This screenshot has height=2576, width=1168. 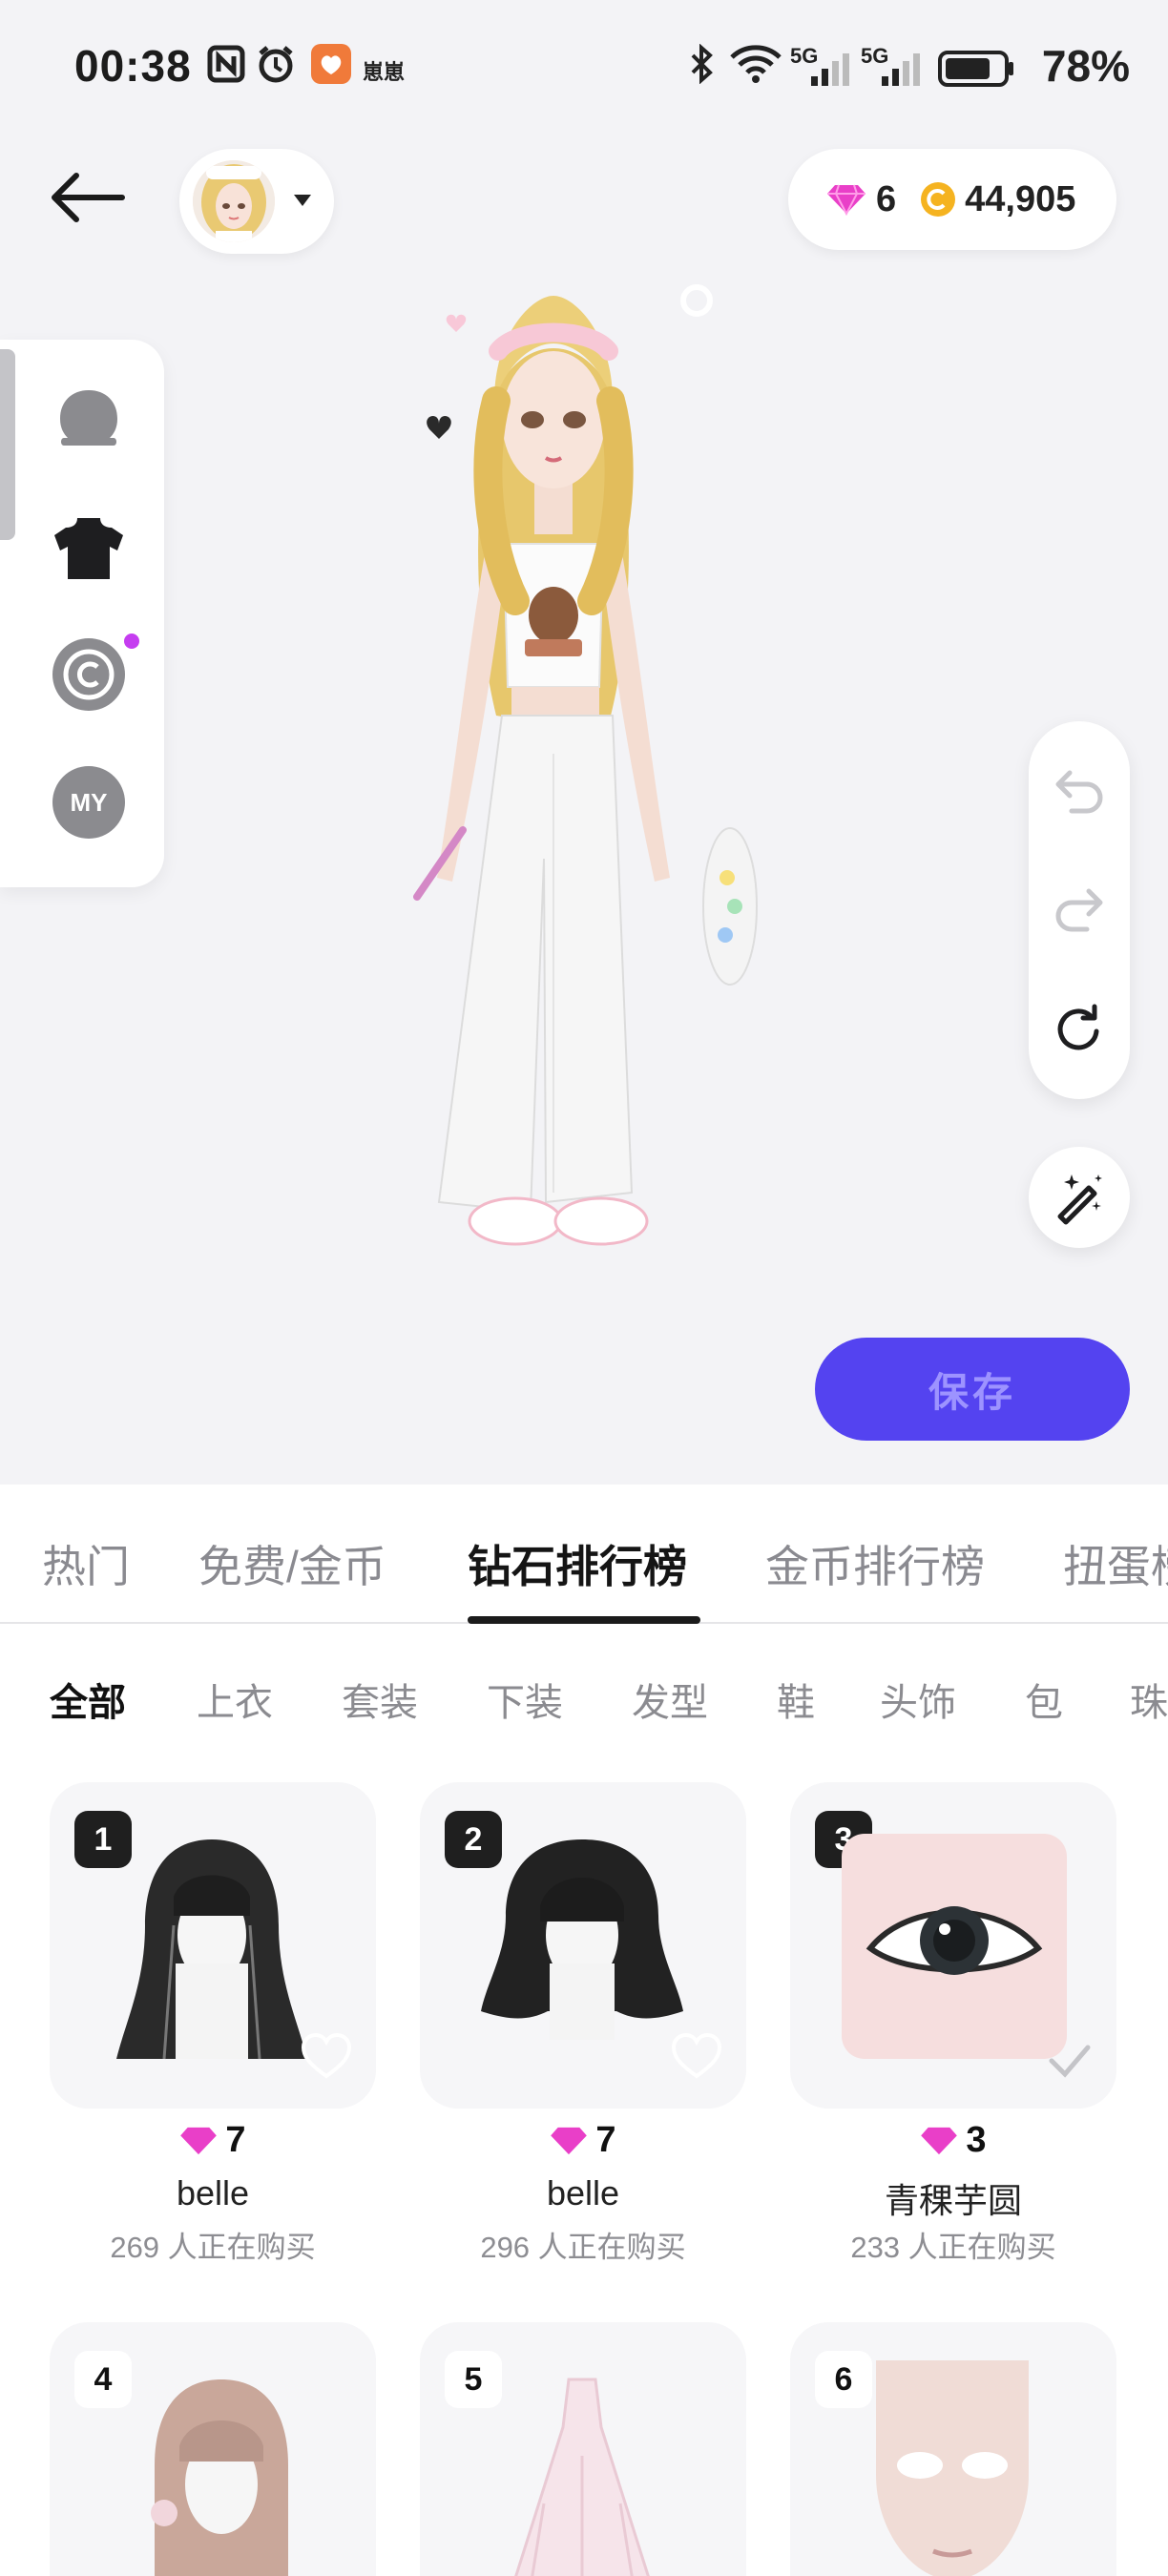 I want to click on item-card: 5, so click(x=583, y=2449).